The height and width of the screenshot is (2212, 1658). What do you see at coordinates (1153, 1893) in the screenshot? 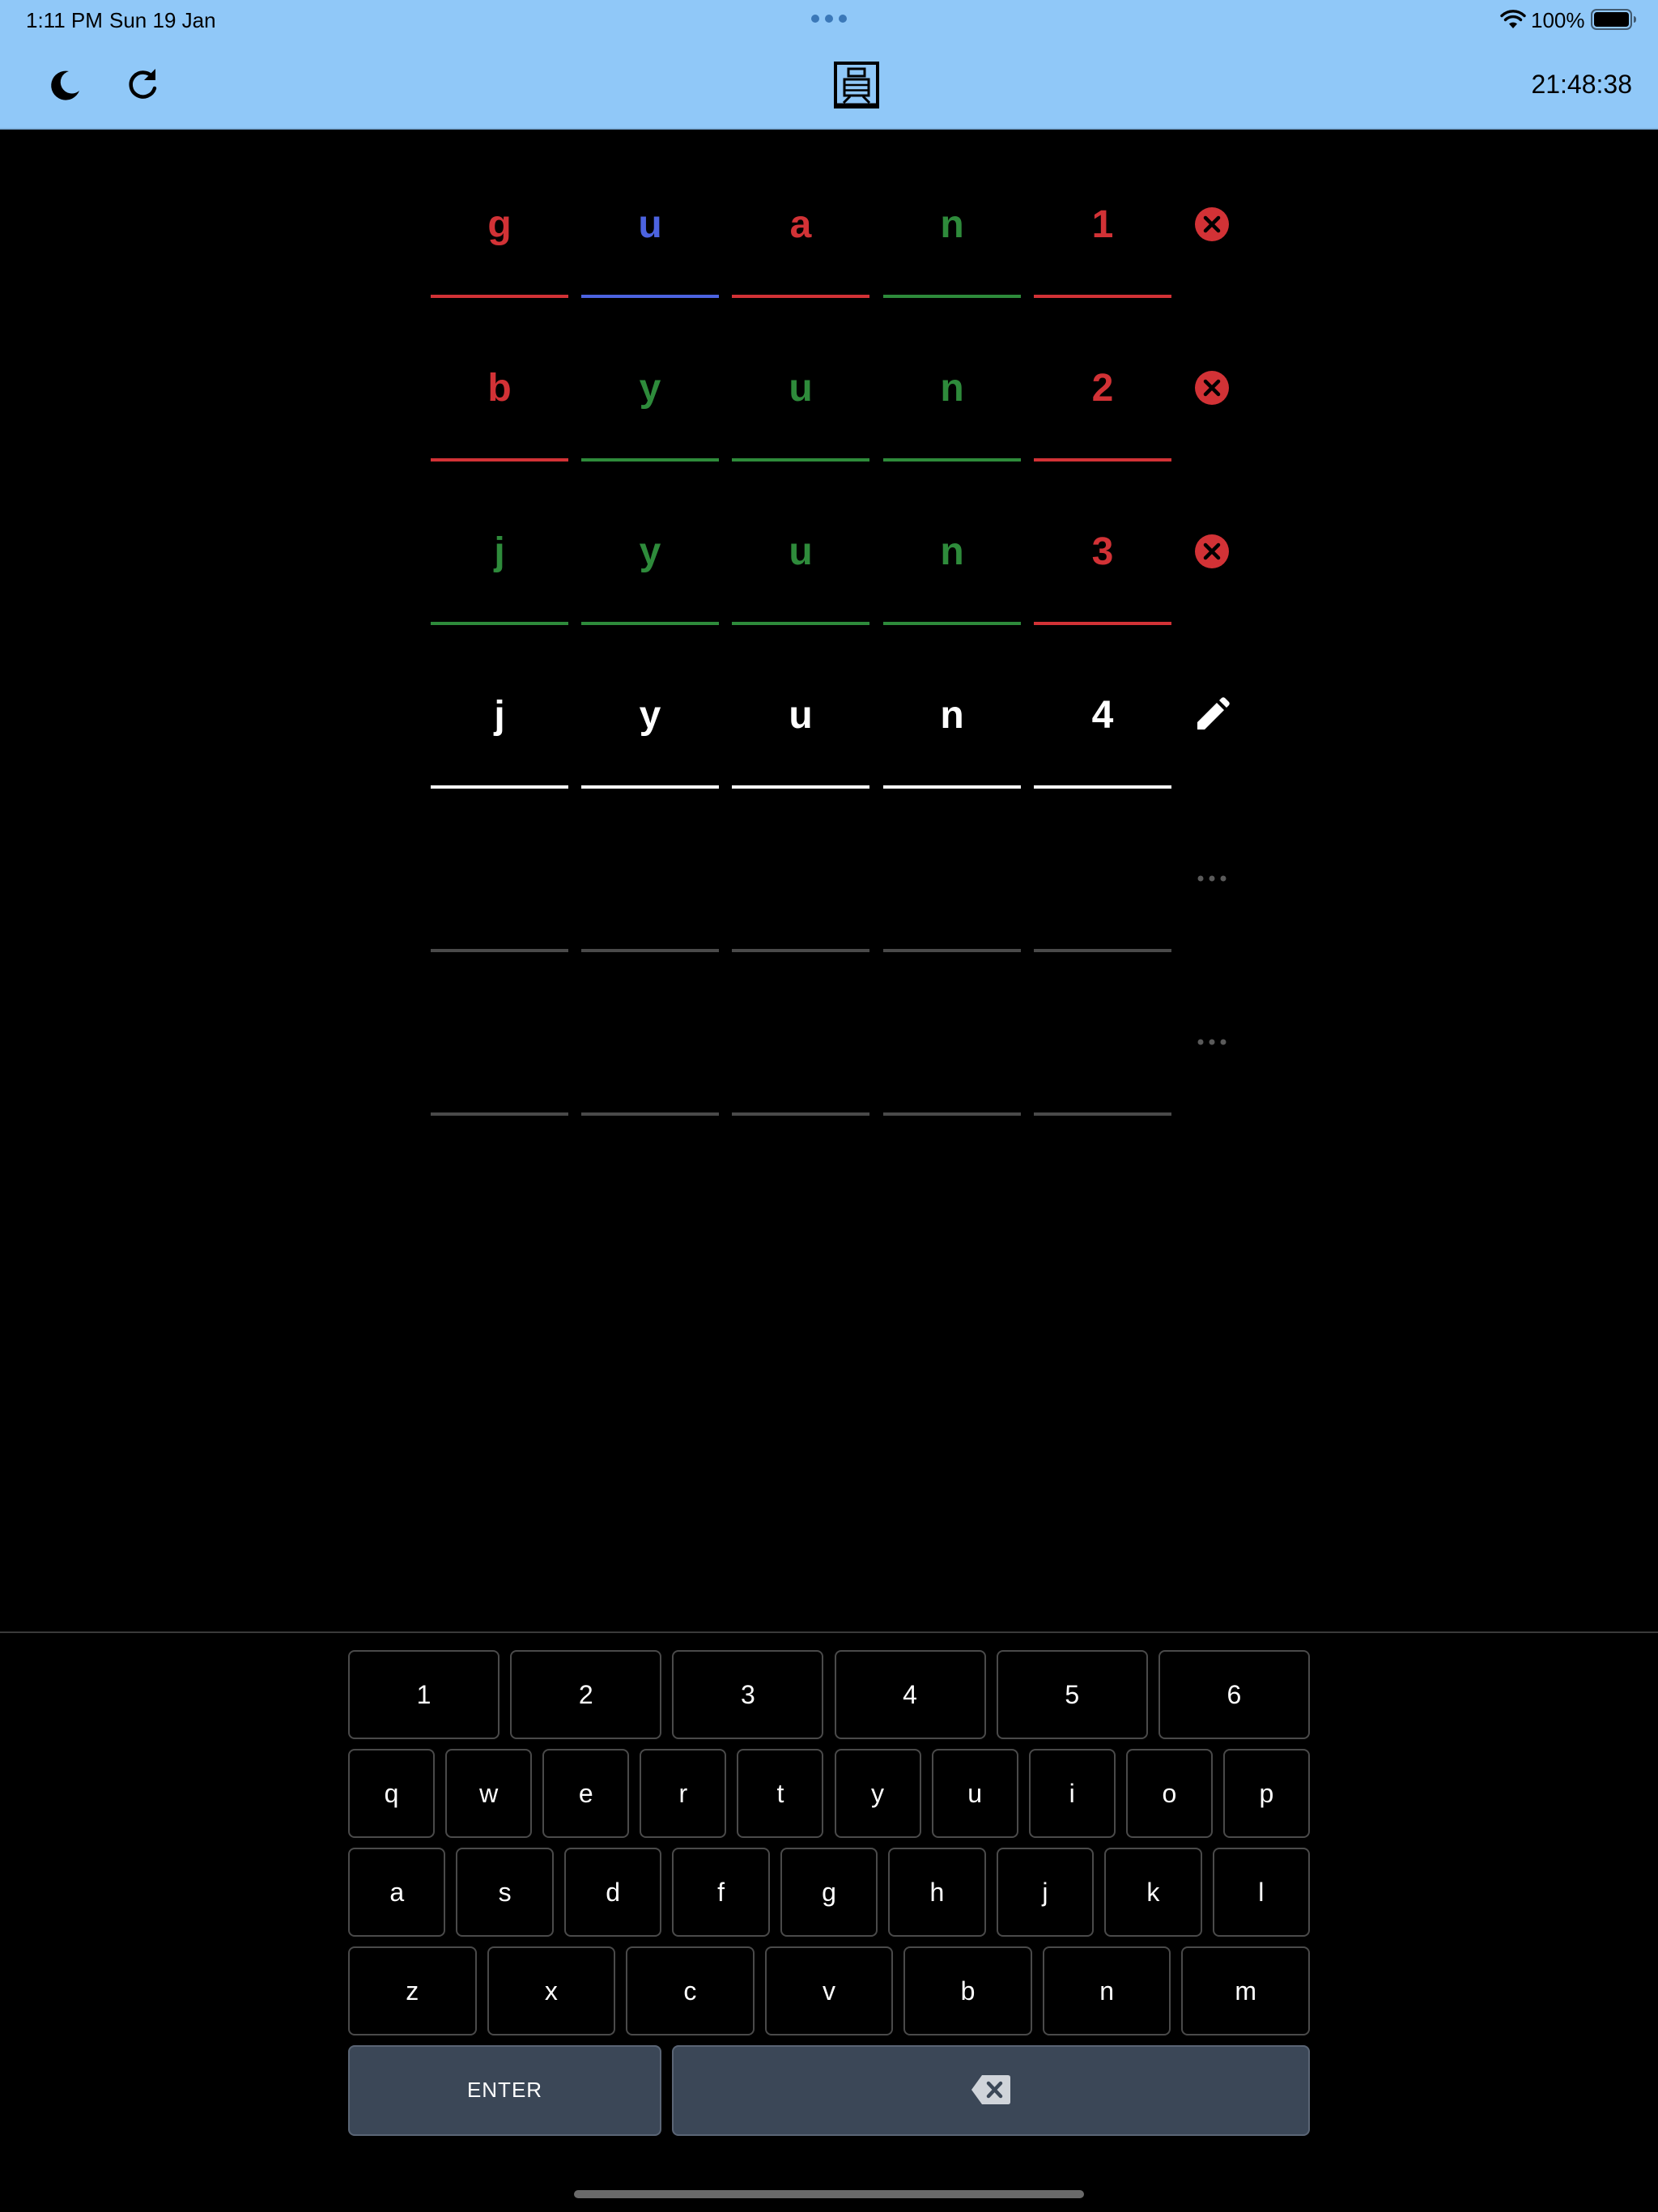
I see `key-k: k` at bounding box center [1153, 1893].